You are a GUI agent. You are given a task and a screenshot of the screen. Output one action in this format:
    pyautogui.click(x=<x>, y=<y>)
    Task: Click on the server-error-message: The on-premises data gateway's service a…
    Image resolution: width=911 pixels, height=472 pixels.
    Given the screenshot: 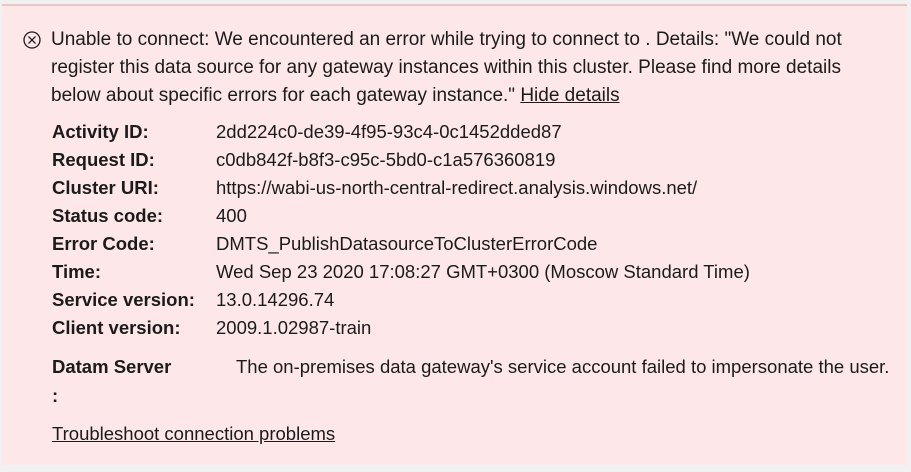 What is the action you would take?
    pyautogui.click(x=563, y=366)
    